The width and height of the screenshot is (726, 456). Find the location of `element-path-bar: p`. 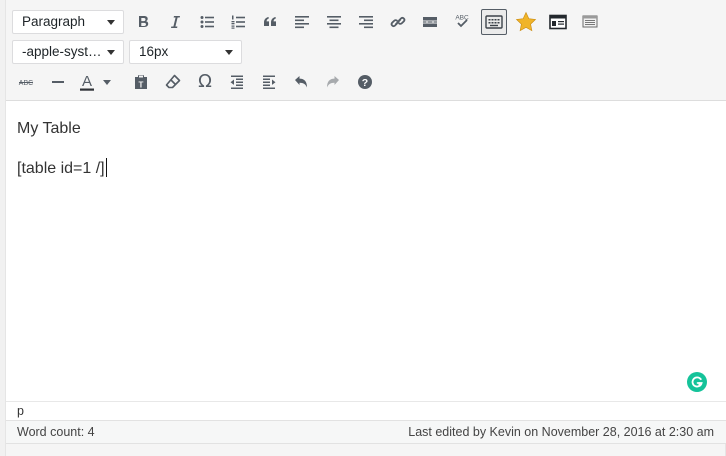

element-path-bar: p is located at coordinates (366, 411).